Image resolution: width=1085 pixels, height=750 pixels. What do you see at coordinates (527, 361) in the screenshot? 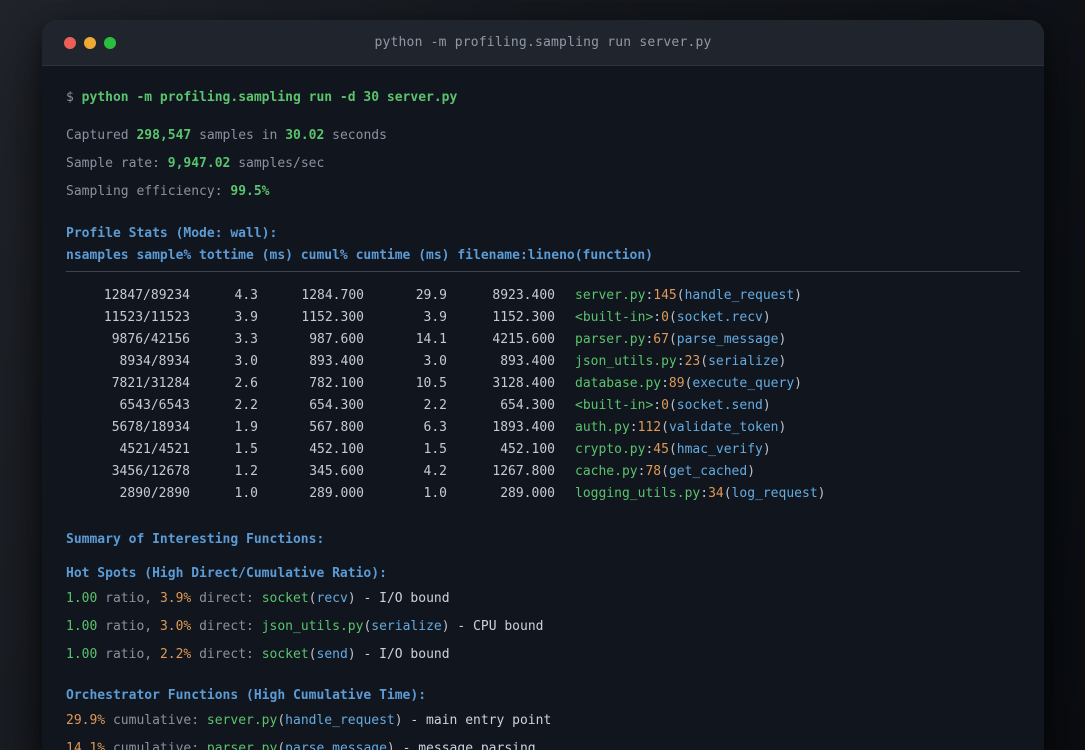
I see `cell-cumtime: 893.400` at bounding box center [527, 361].